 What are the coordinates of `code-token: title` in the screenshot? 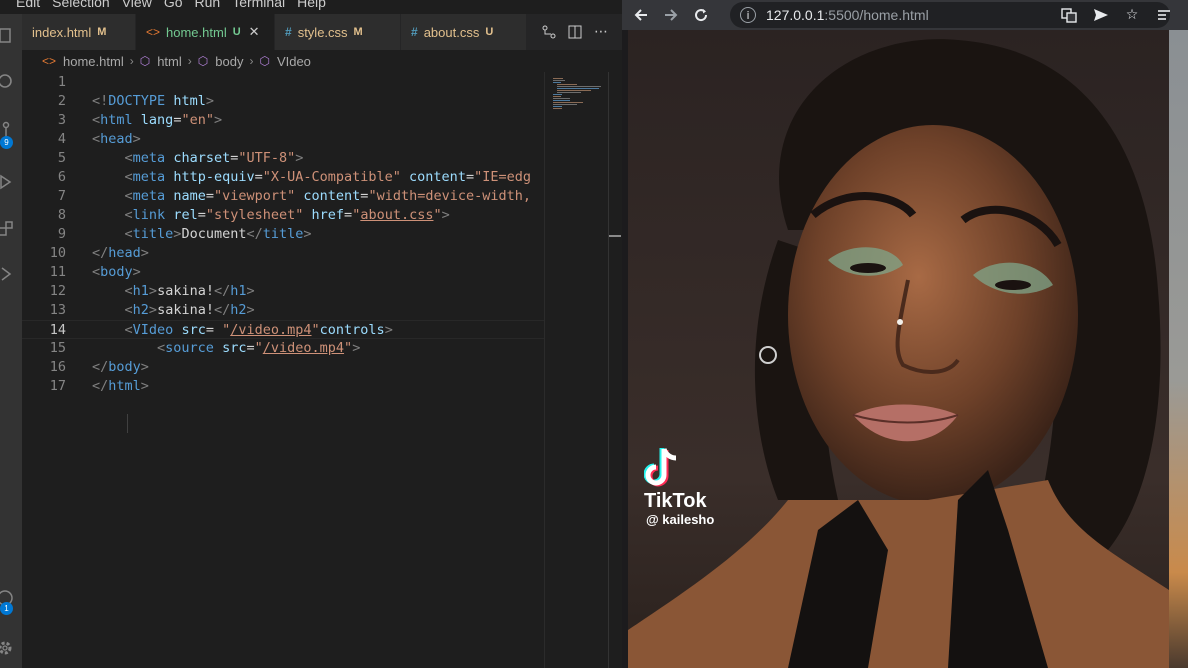 It's located at (153, 234).